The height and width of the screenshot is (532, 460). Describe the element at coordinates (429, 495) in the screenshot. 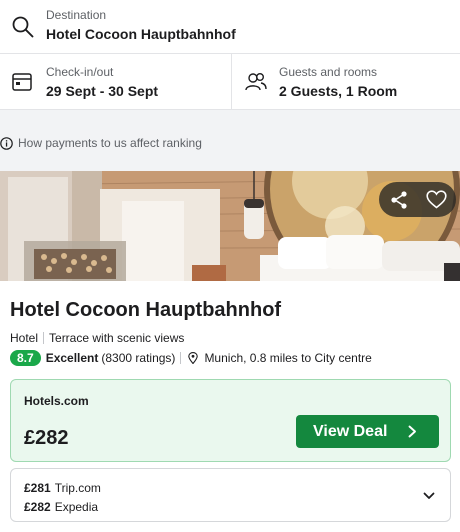

I see `chevron-down-icon` at that location.